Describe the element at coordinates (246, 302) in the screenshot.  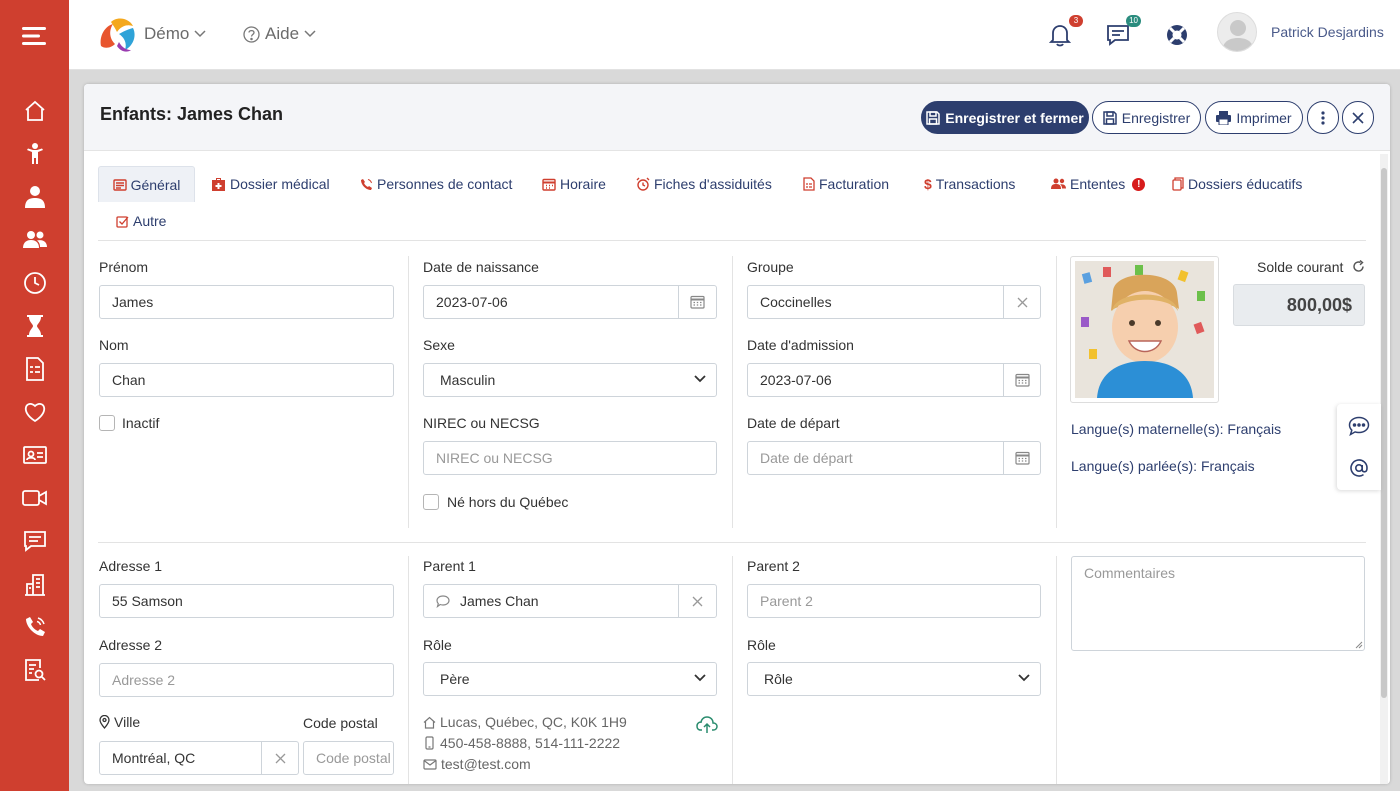
I see `first-name-input: James` at that location.